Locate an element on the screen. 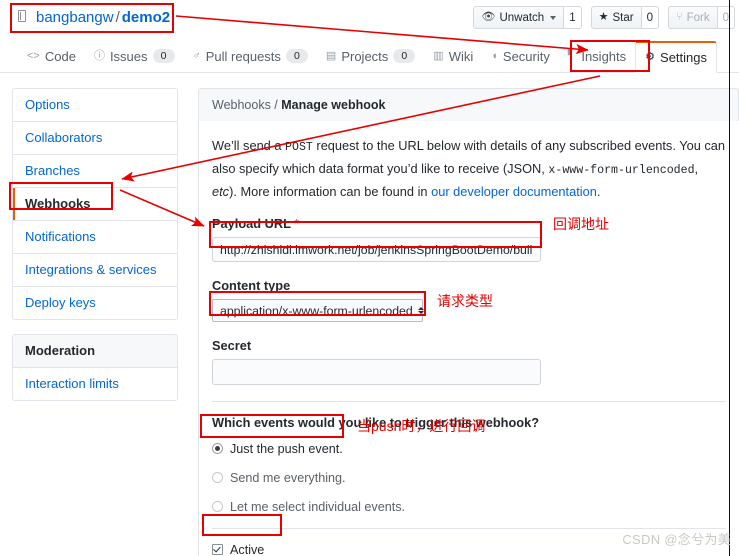 The width and height of the screenshot is (739, 556). tab-pull-requests-count: 0 is located at coordinates (296, 56).